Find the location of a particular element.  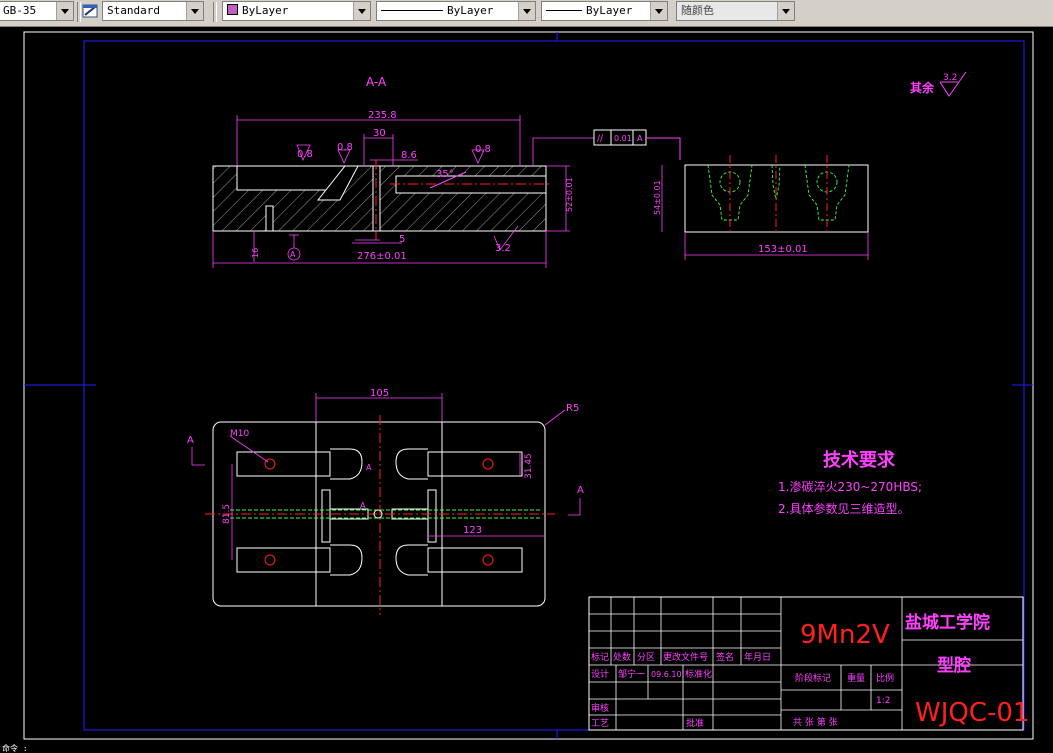

dim-style-value: Standard is located at coordinates (133, 10).